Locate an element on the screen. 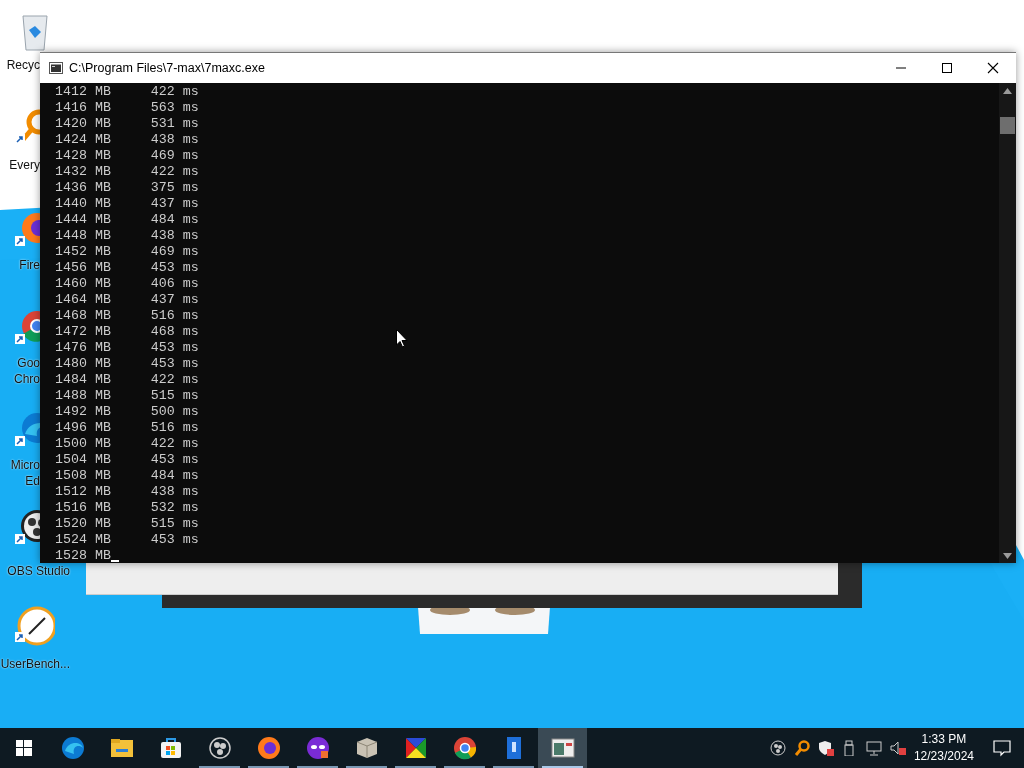 Image resolution: width=1024 pixels, height=768 pixels. console-line: 1416 MB 563 ms is located at coordinates (127, 108).